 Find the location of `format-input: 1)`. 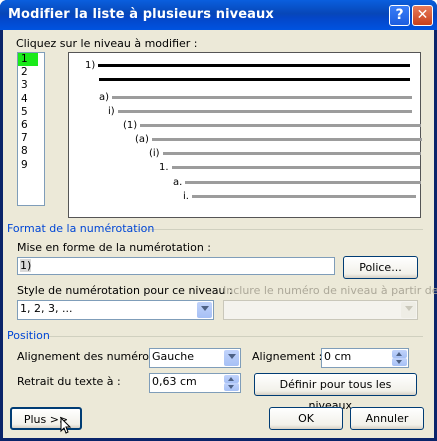

format-input: 1) is located at coordinates (176, 266).